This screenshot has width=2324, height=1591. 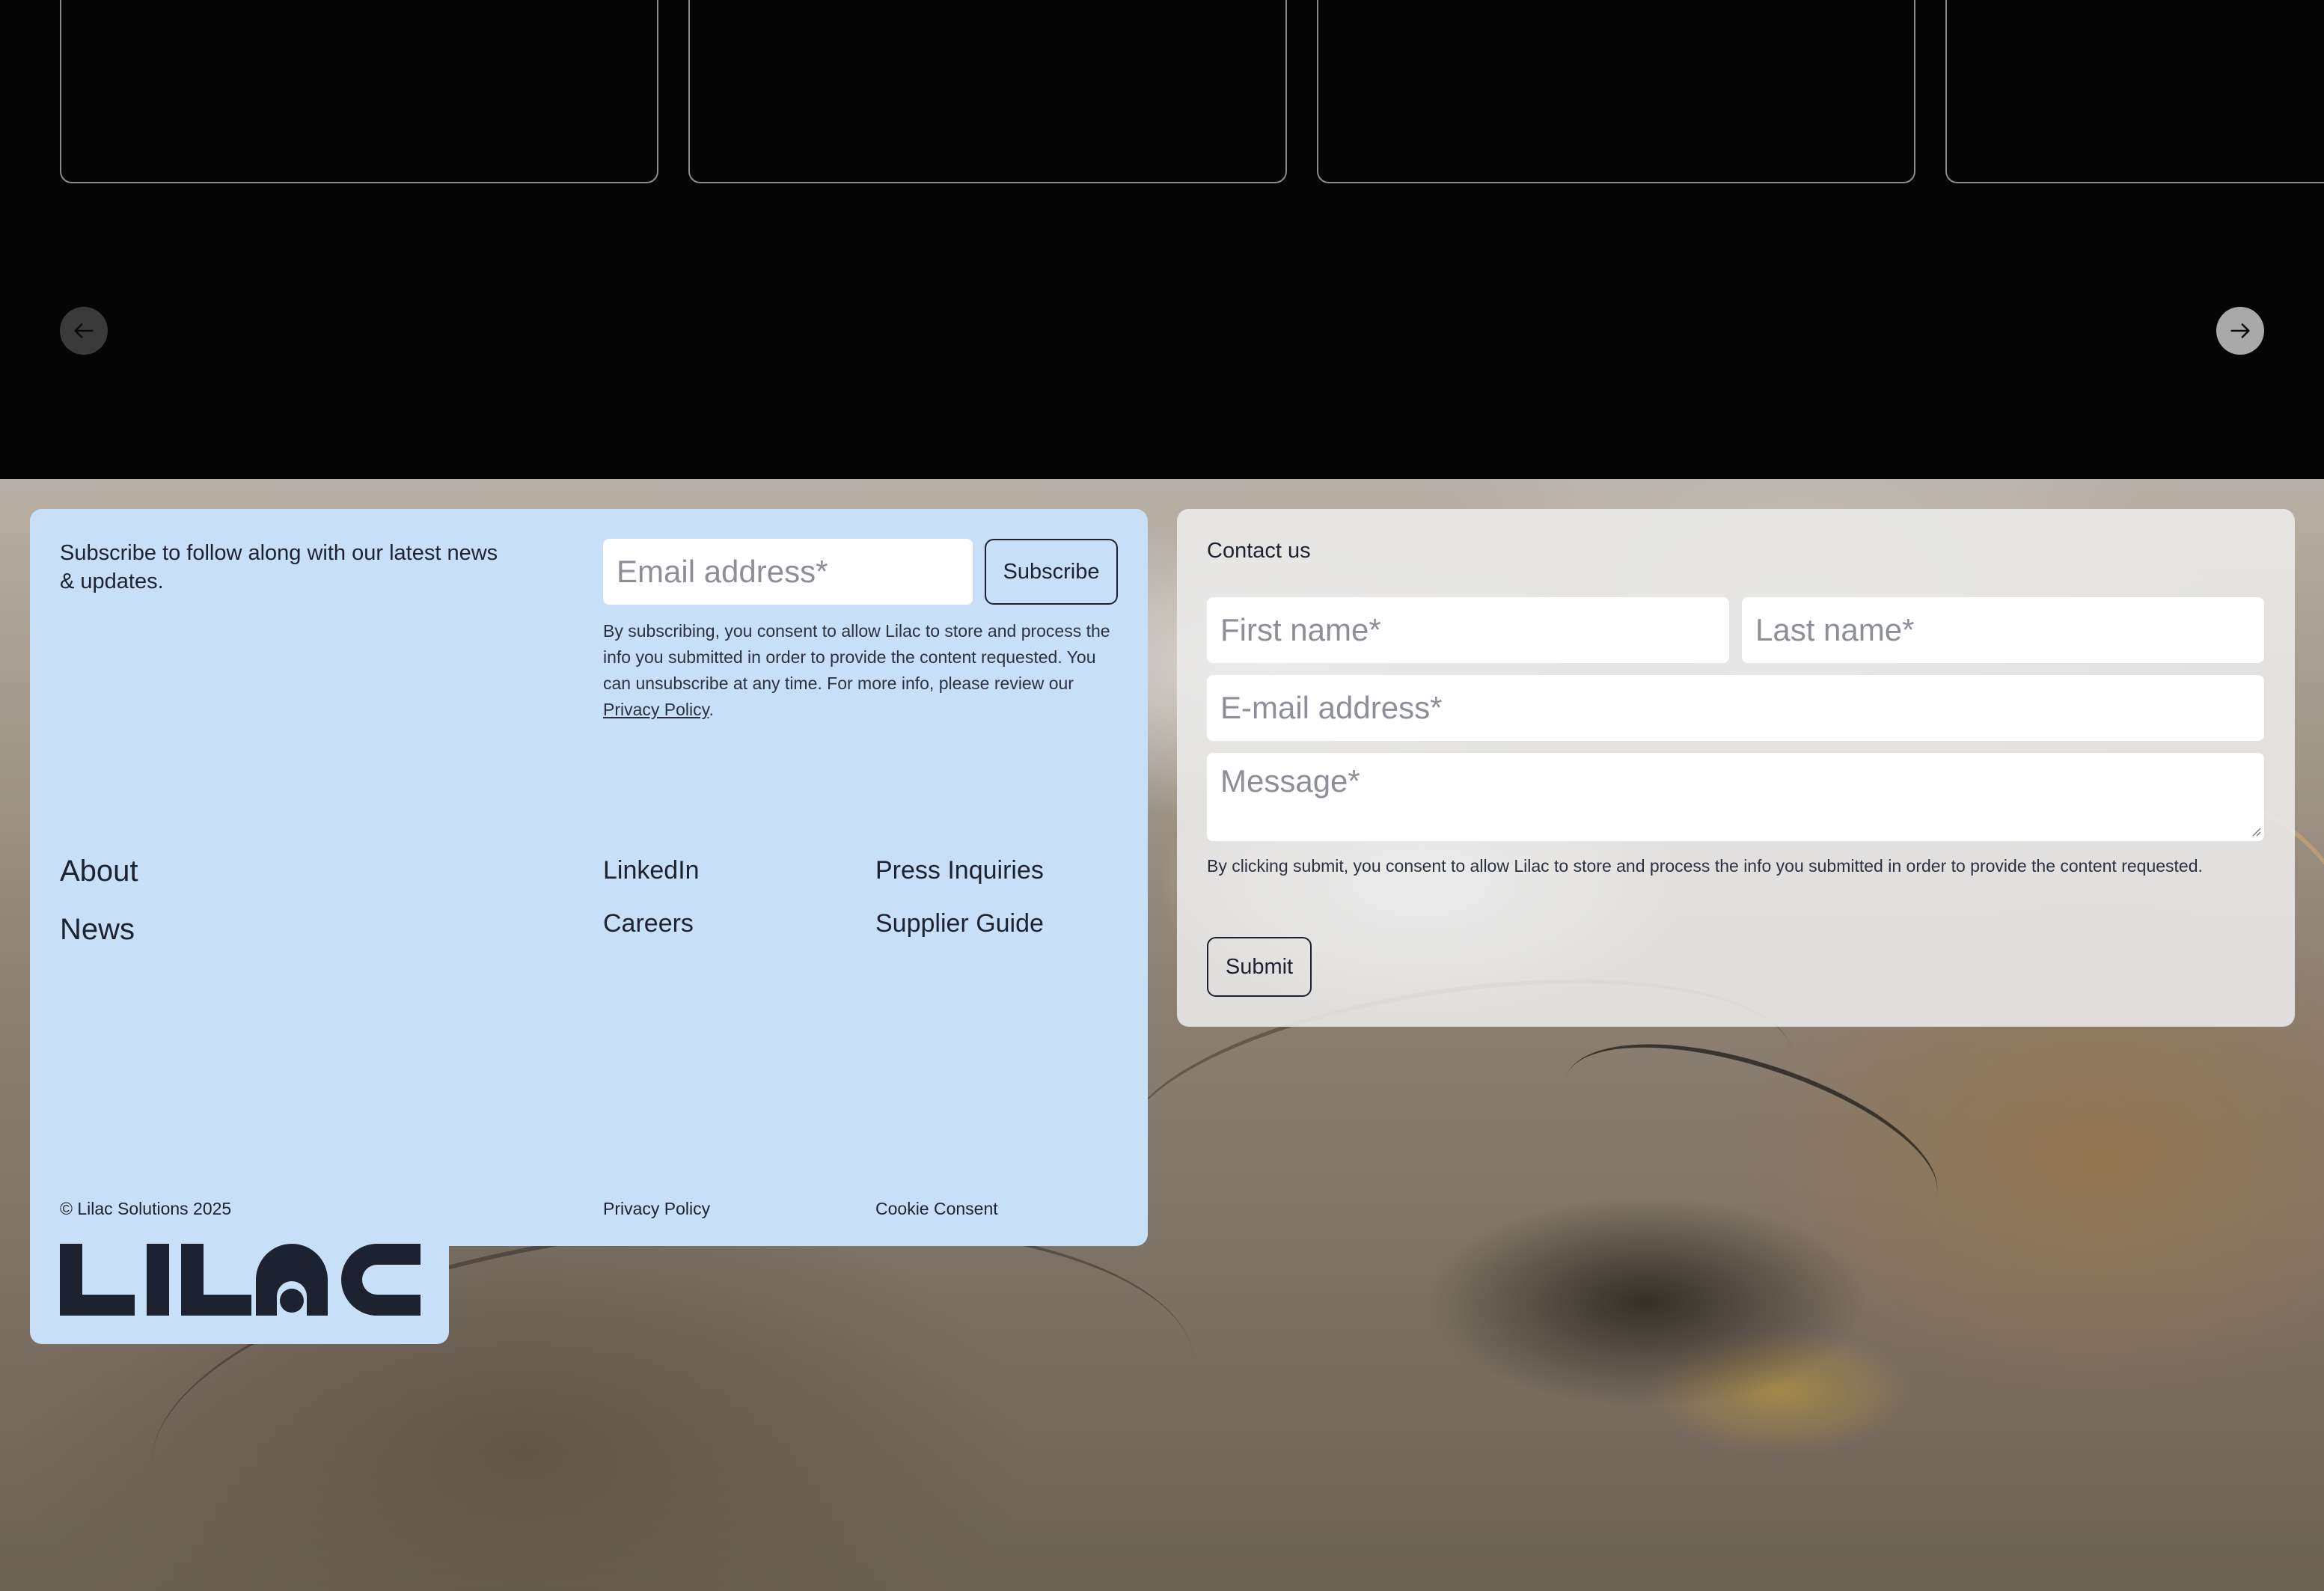 I want to click on arrow-right-icon, so click(x=2240, y=330).